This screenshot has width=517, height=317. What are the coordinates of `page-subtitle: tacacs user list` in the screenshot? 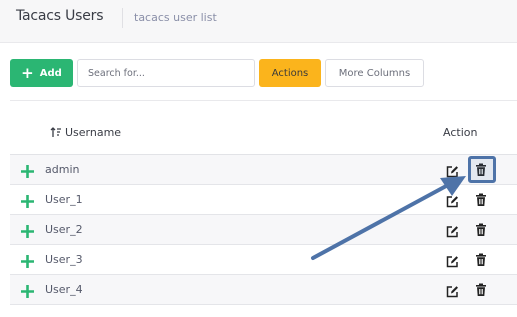 It's located at (175, 17).